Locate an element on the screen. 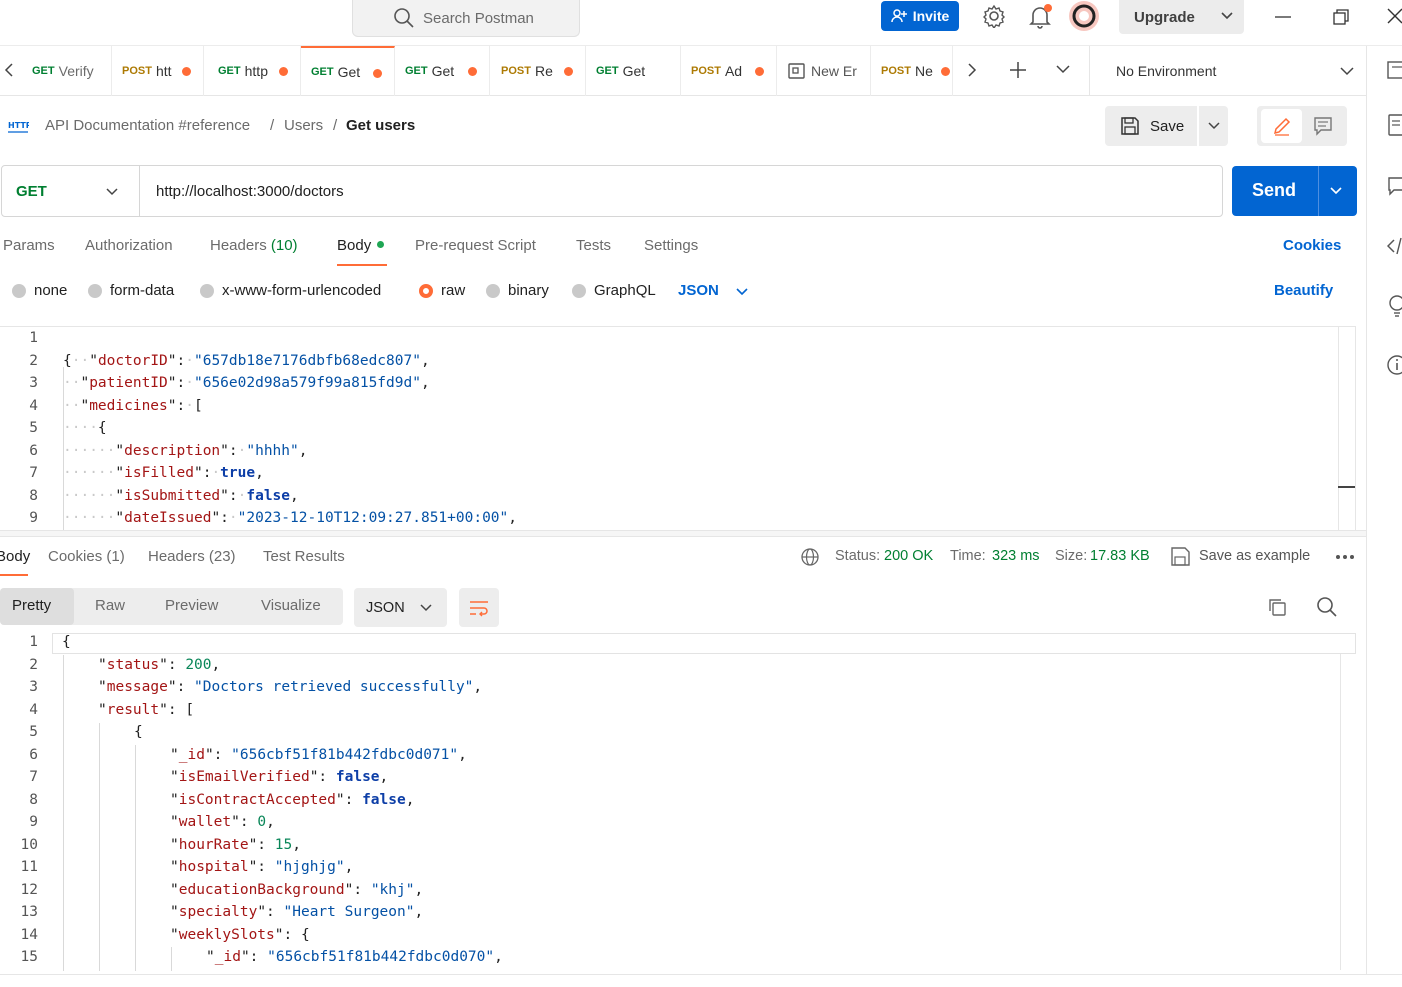 This screenshot has width=1402, height=987. globe-icon is located at coordinates (810, 557).